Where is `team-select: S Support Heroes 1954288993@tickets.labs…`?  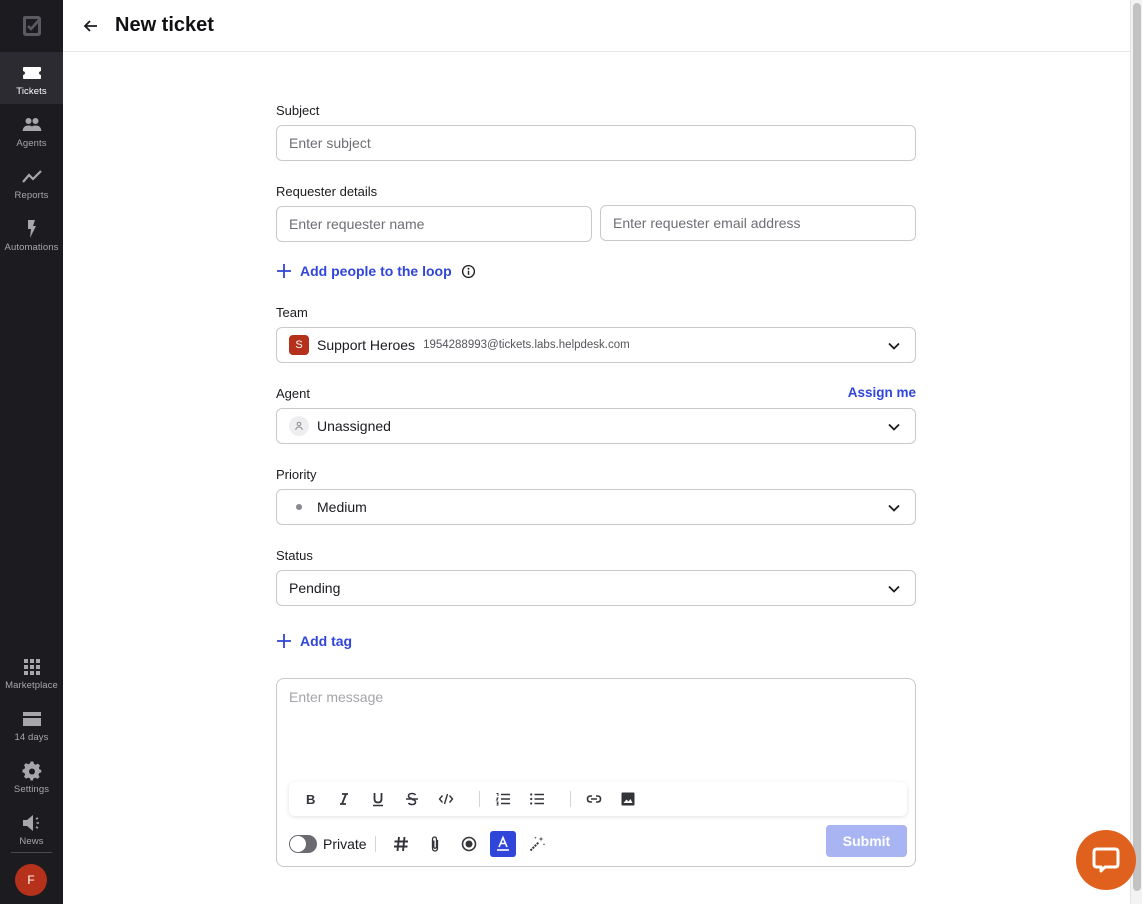
team-select: S Support Heroes 1954288993@tickets.labs… is located at coordinates (596, 345).